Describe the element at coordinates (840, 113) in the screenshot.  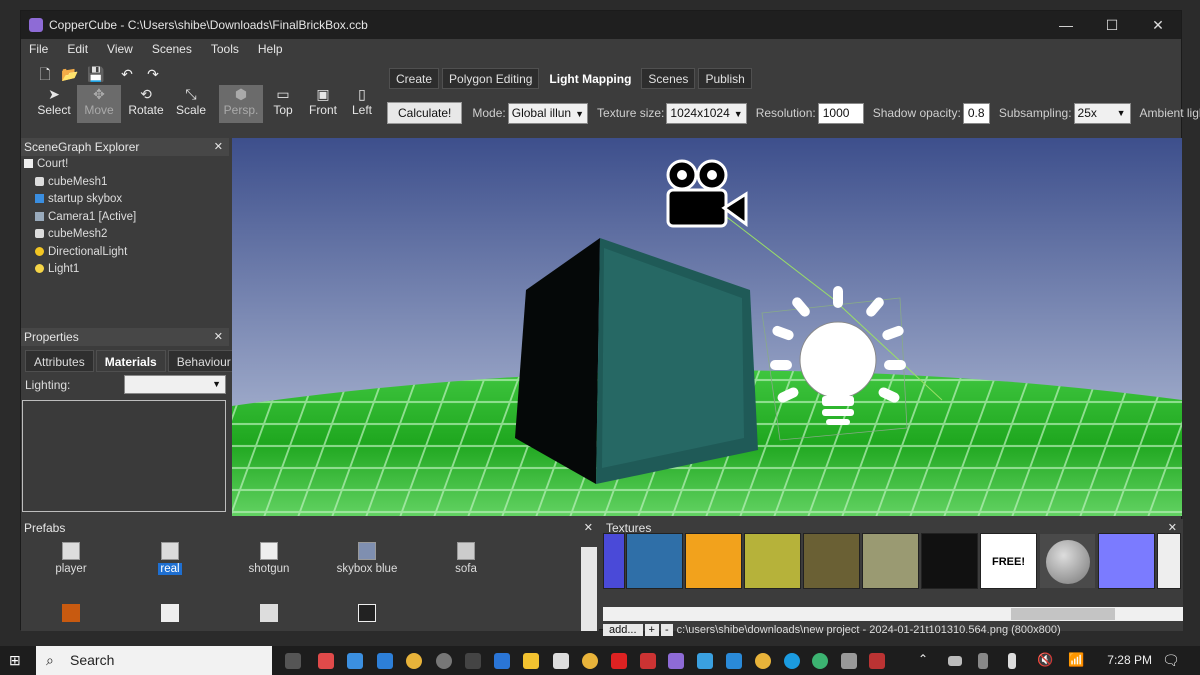
I see `resolution-input: 1000` at that location.